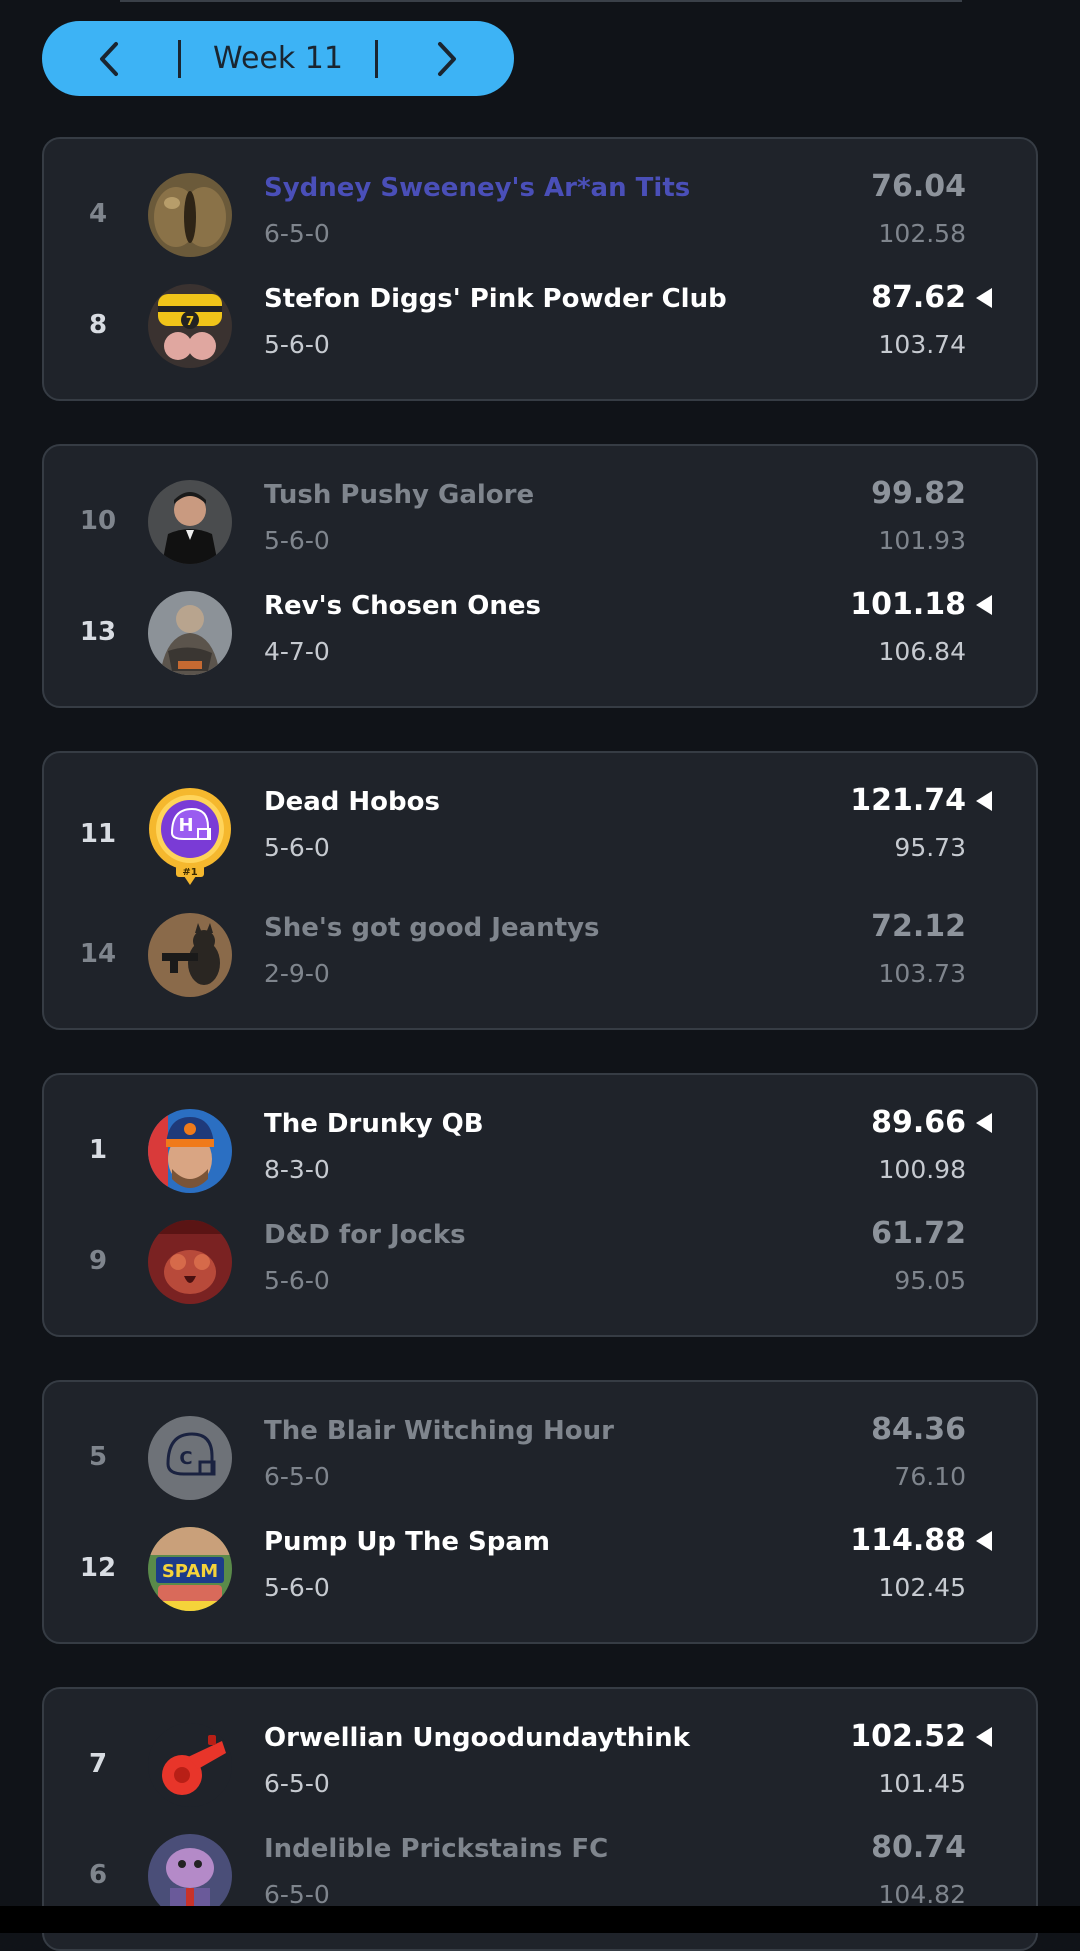 The height and width of the screenshot is (1951, 1080). Describe the element at coordinates (918, 1429) in the screenshot. I see `team-score: 84.36` at that location.